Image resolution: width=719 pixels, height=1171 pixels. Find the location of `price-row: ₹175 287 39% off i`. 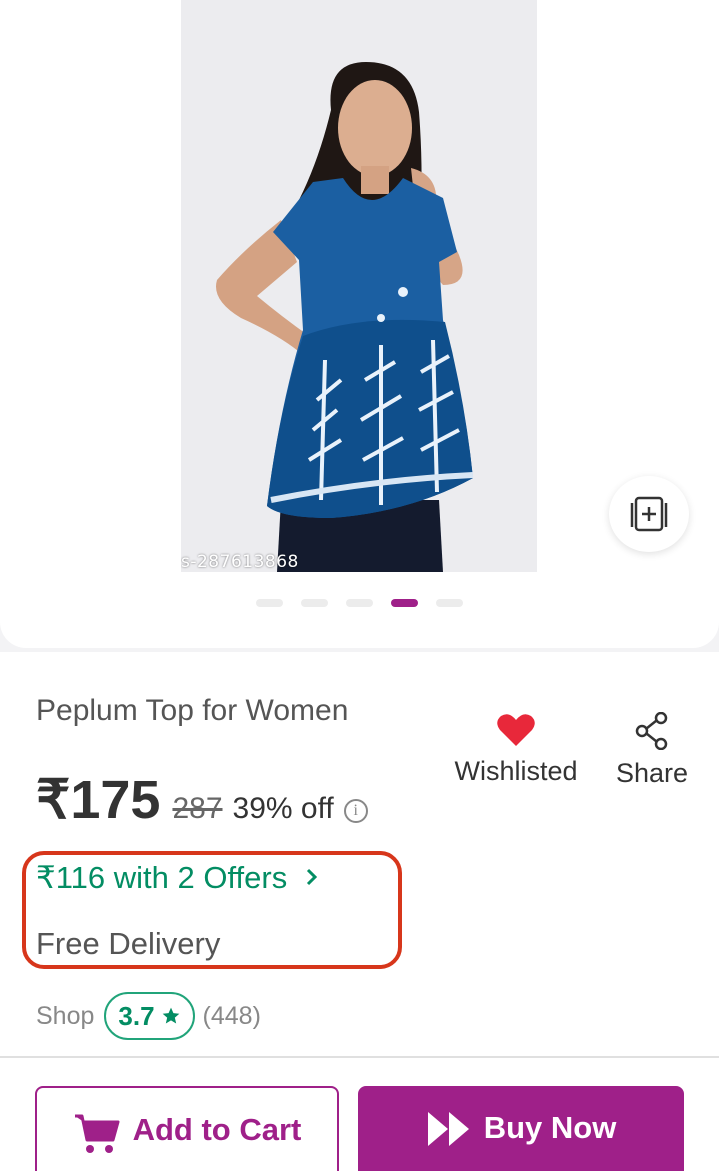

price-row: ₹175 287 39% off i is located at coordinates (202, 799).